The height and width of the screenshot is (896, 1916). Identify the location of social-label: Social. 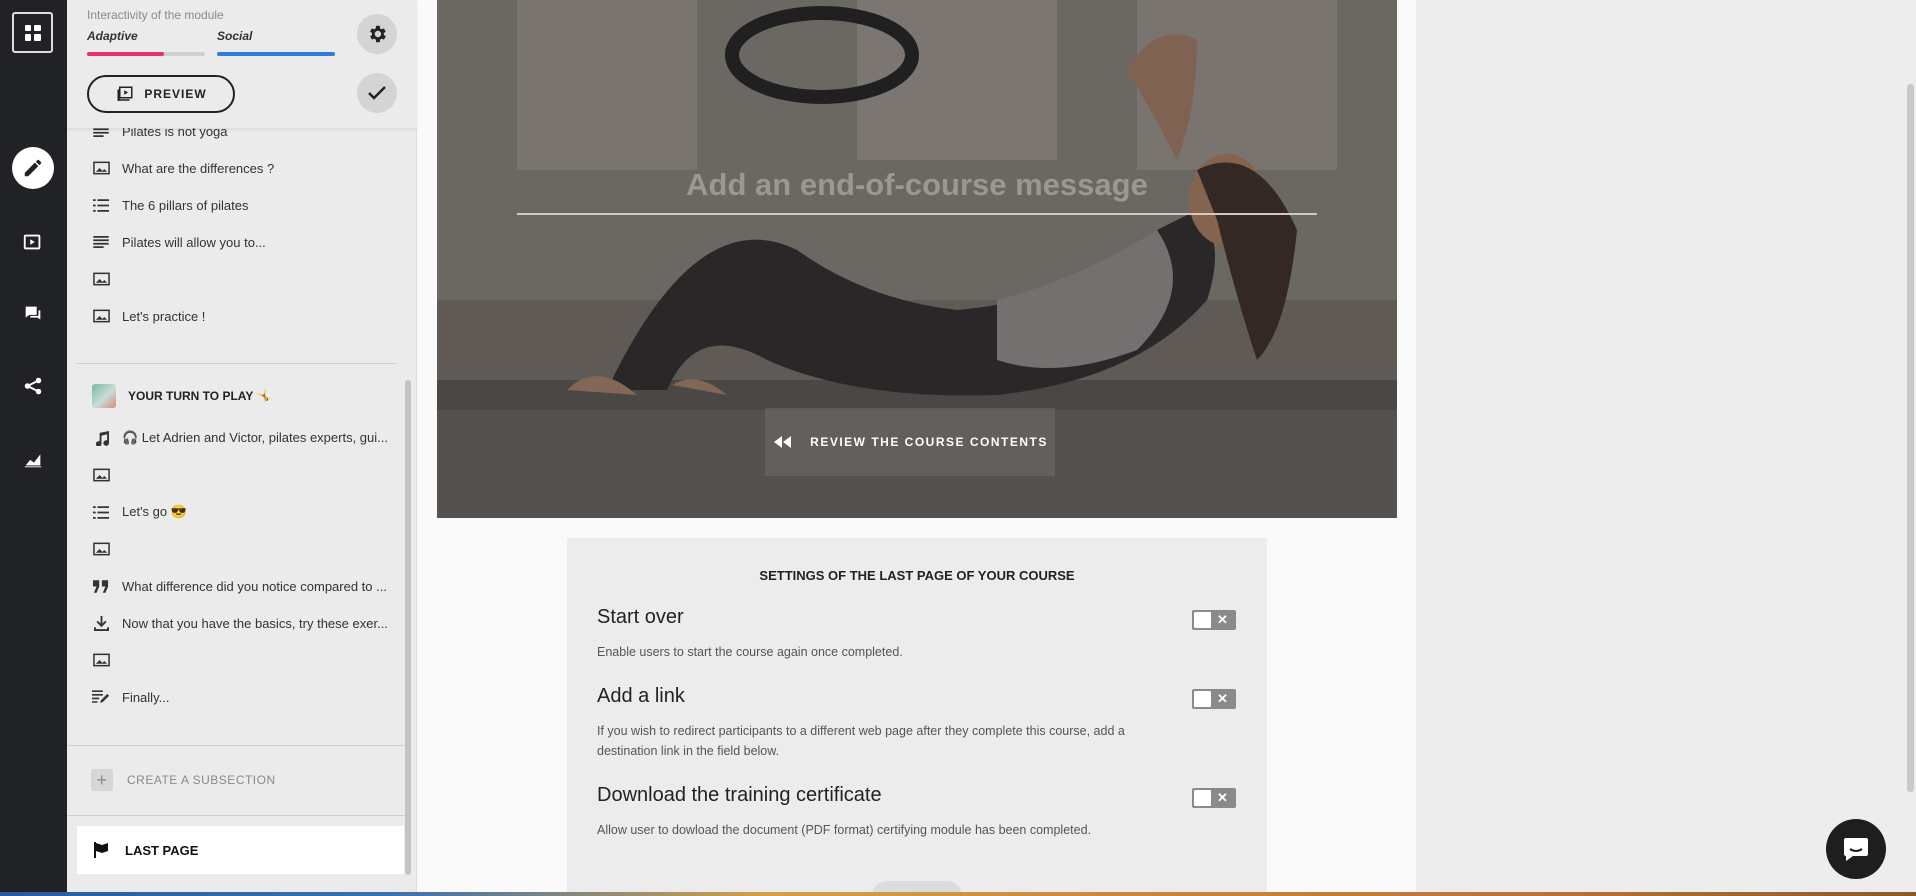
(235, 36).